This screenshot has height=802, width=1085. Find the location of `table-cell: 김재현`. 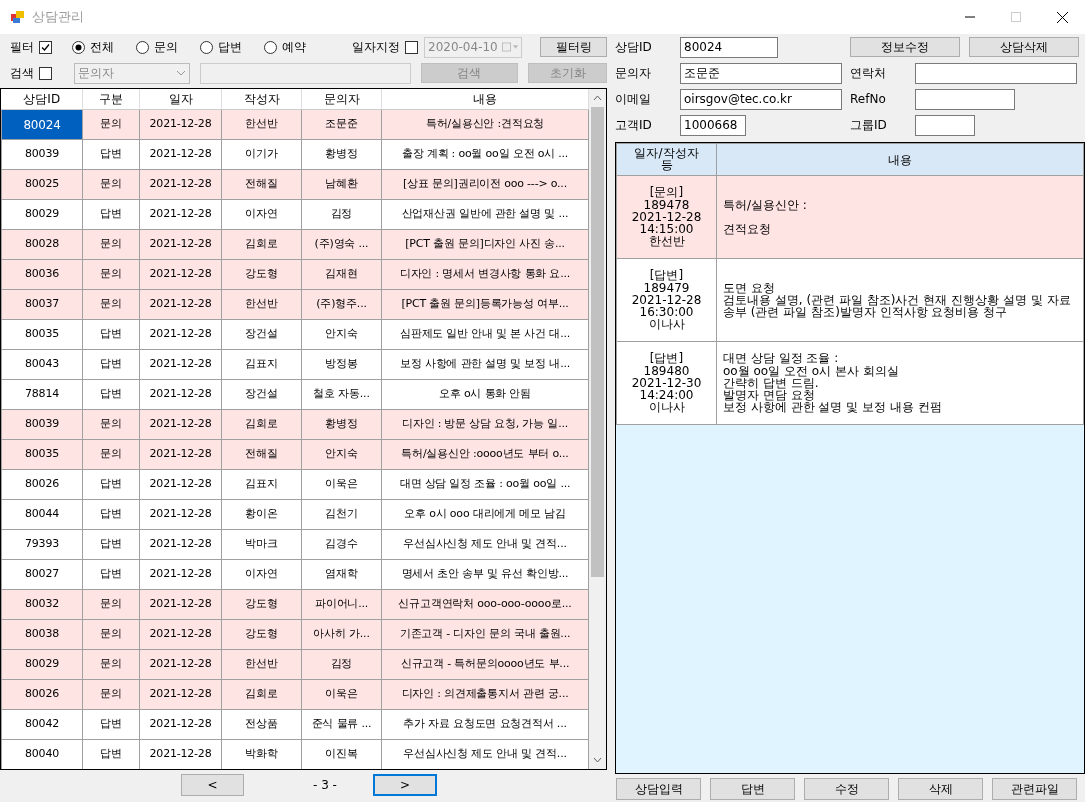

table-cell: 김재현 is located at coordinates (341, 274).